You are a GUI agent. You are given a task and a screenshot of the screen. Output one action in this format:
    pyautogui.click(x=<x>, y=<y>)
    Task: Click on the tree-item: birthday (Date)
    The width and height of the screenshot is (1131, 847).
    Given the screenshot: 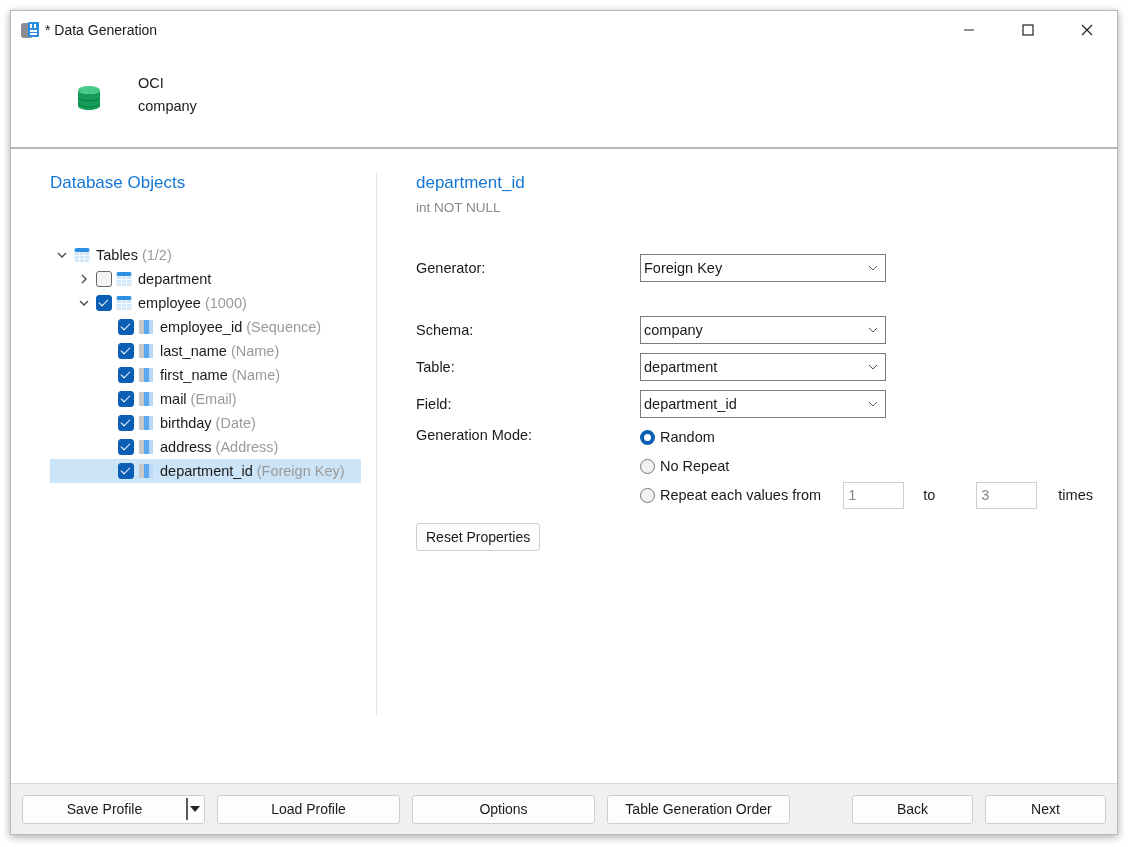 What is the action you would take?
    pyautogui.click(x=205, y=423)
    